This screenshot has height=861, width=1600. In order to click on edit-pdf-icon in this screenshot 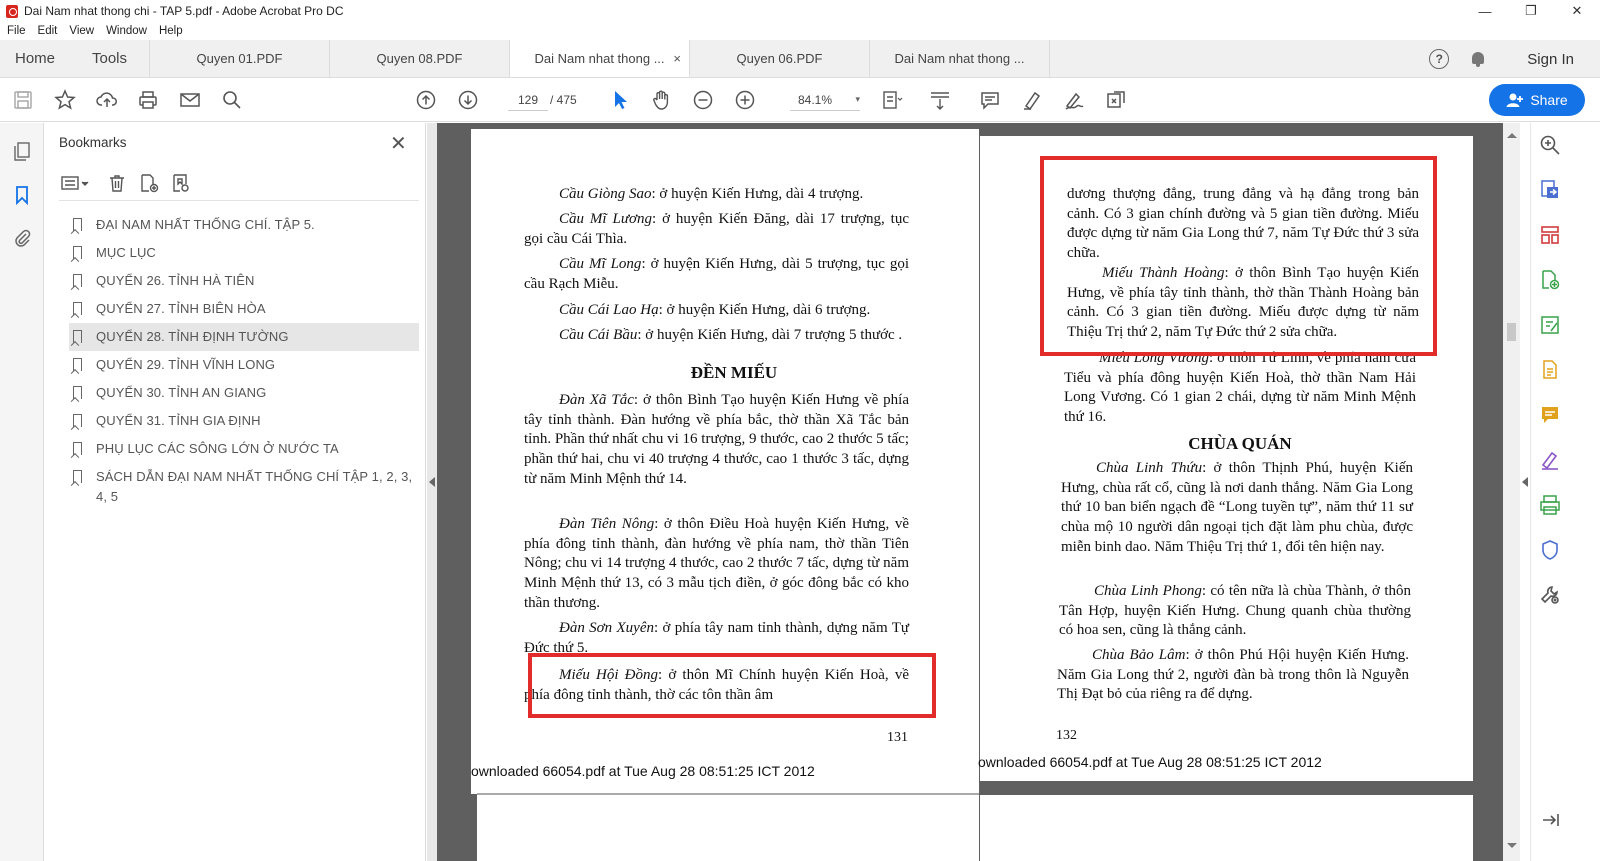, I will do `click(1550, 325)`.